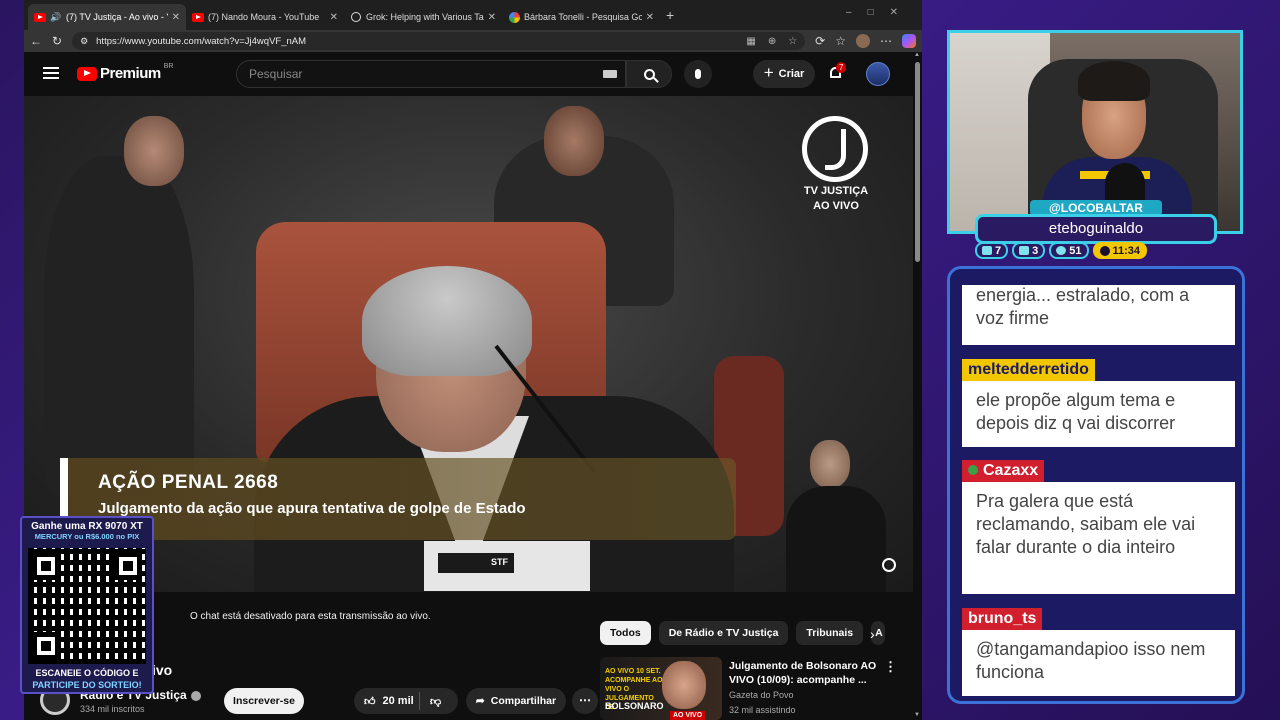 Image resolution: width=1280 pixels, height=720 pixels. What do you see at coordinates (772, 41) in the screenshot?
I see `zoom-icon: ⊕` at bounding box center [772, 41].